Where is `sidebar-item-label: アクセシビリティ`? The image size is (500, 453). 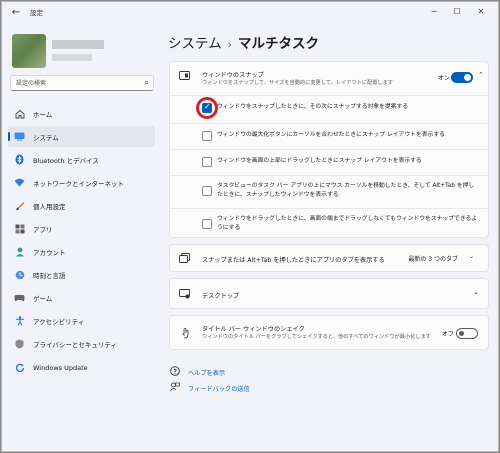 sidebar-item-label: アクセシビリティ is located at coordinates (59, 322).